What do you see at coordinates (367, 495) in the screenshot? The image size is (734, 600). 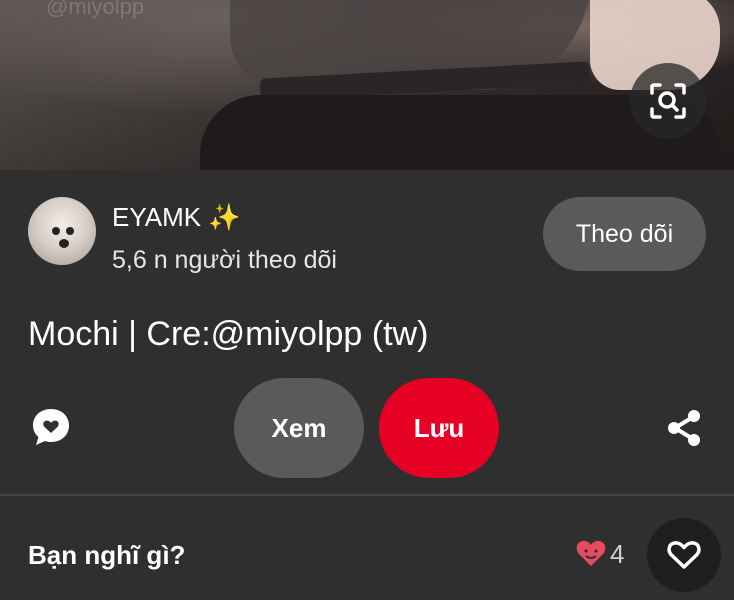 I see `section-divider` at bounding box center [367, 495].